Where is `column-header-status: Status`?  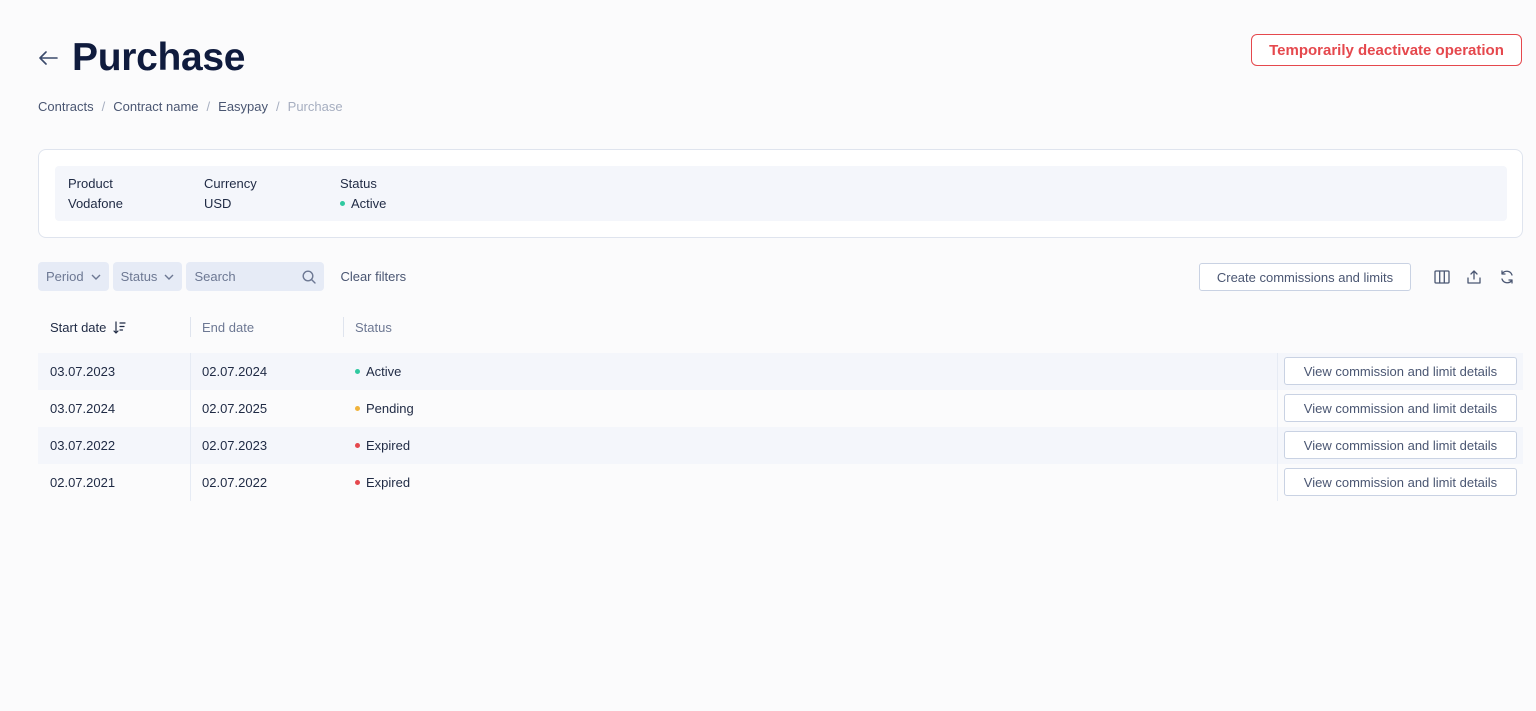 column-header-status: Status is located at coordinates (373, 327).